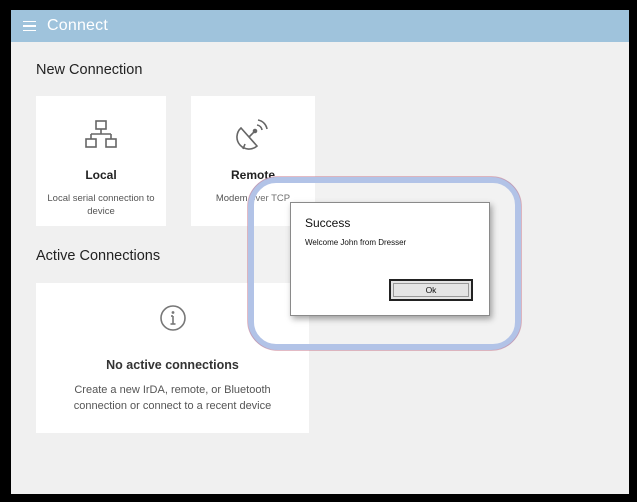  I want to click on ok-button: Ok, so click(431, 290).